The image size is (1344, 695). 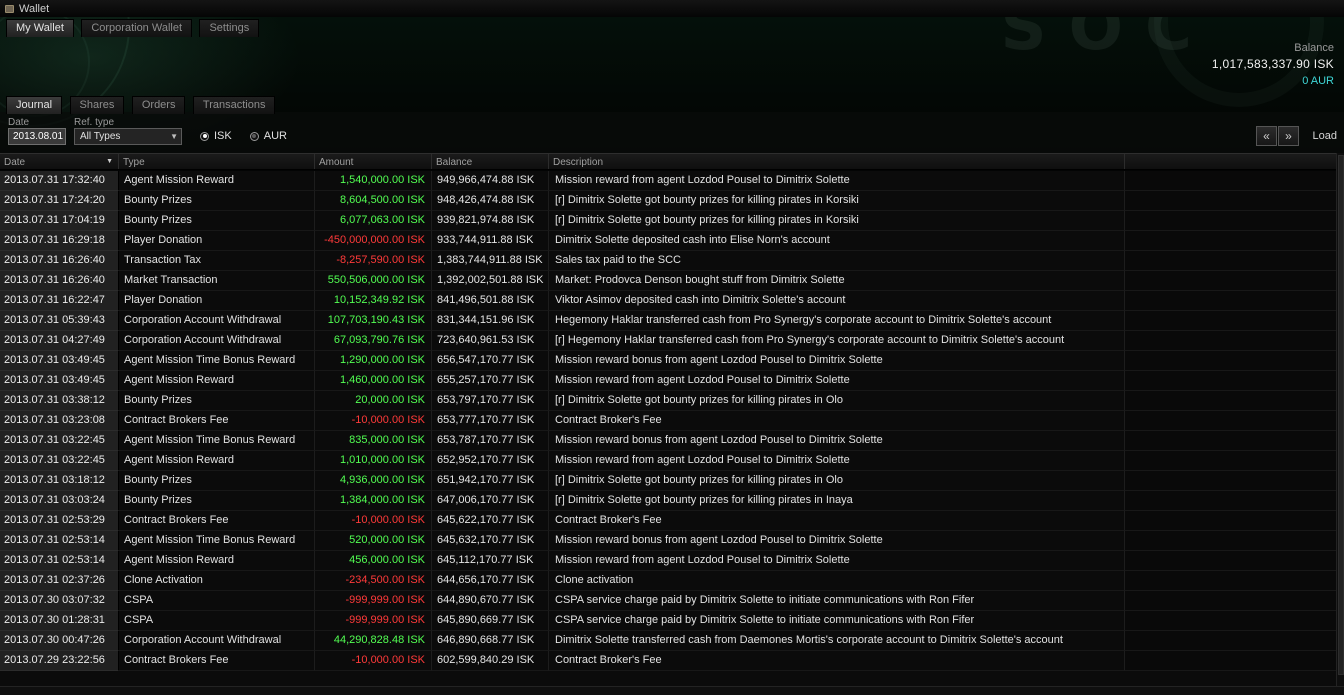 What do you see at coordinates (59, 301) in the screenshot?
I see `cell-date: 2013.07.31 16:22:47` at bounding box center [59, 301].